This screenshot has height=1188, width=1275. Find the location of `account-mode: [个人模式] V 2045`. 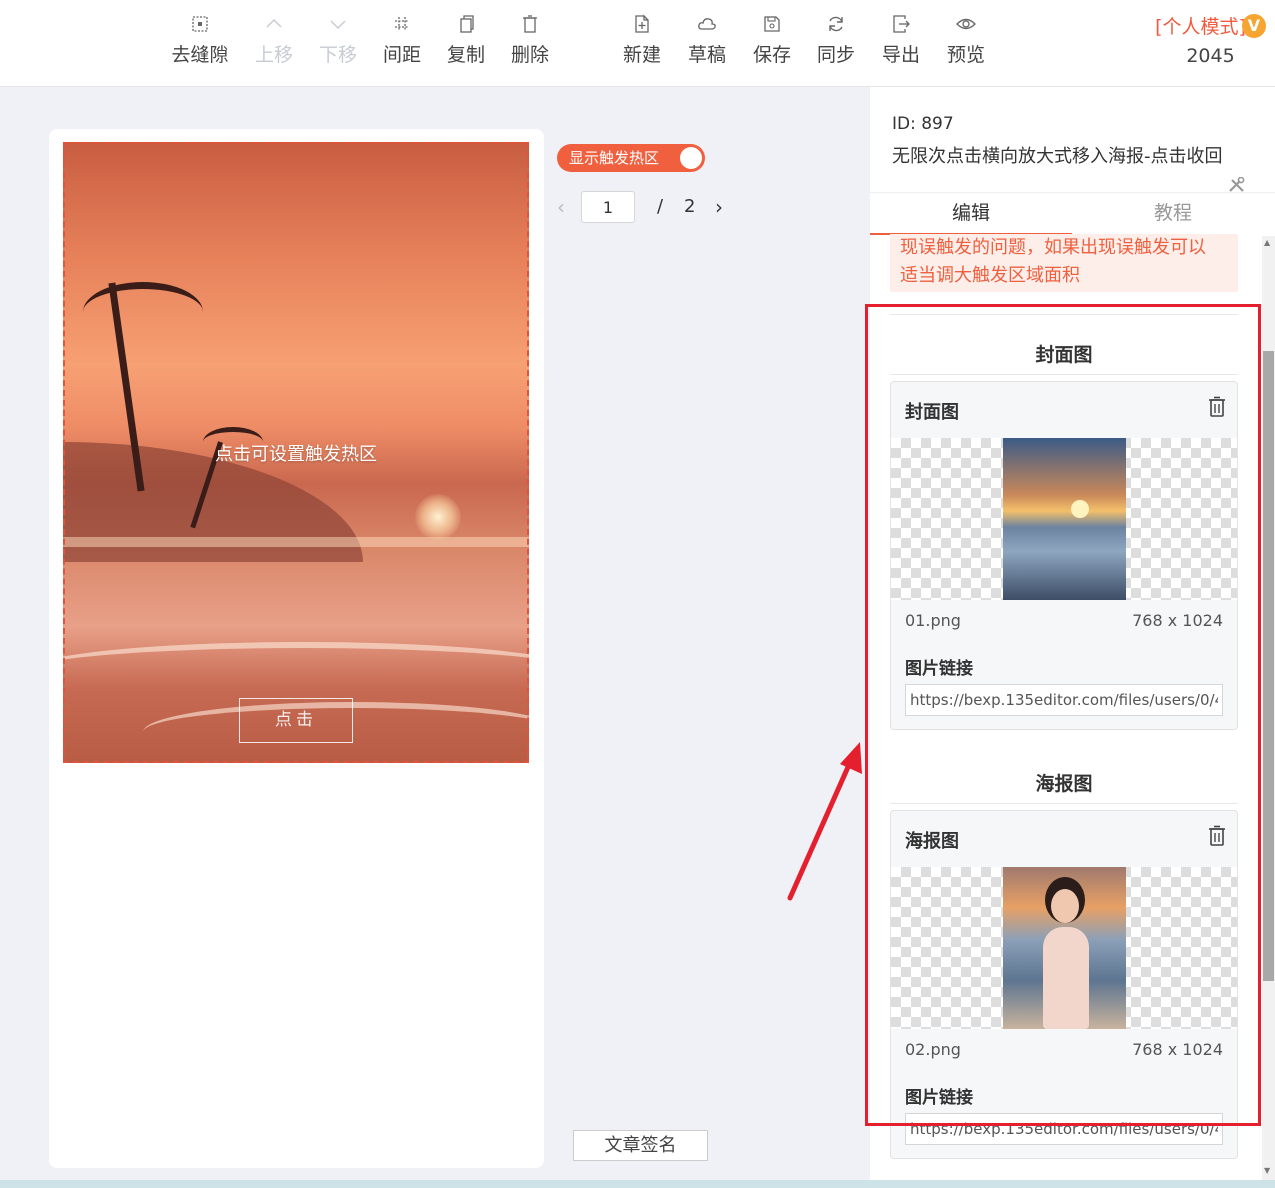

account-mode: [个人模式] V 2045 is located at coordinates (1210, 39).